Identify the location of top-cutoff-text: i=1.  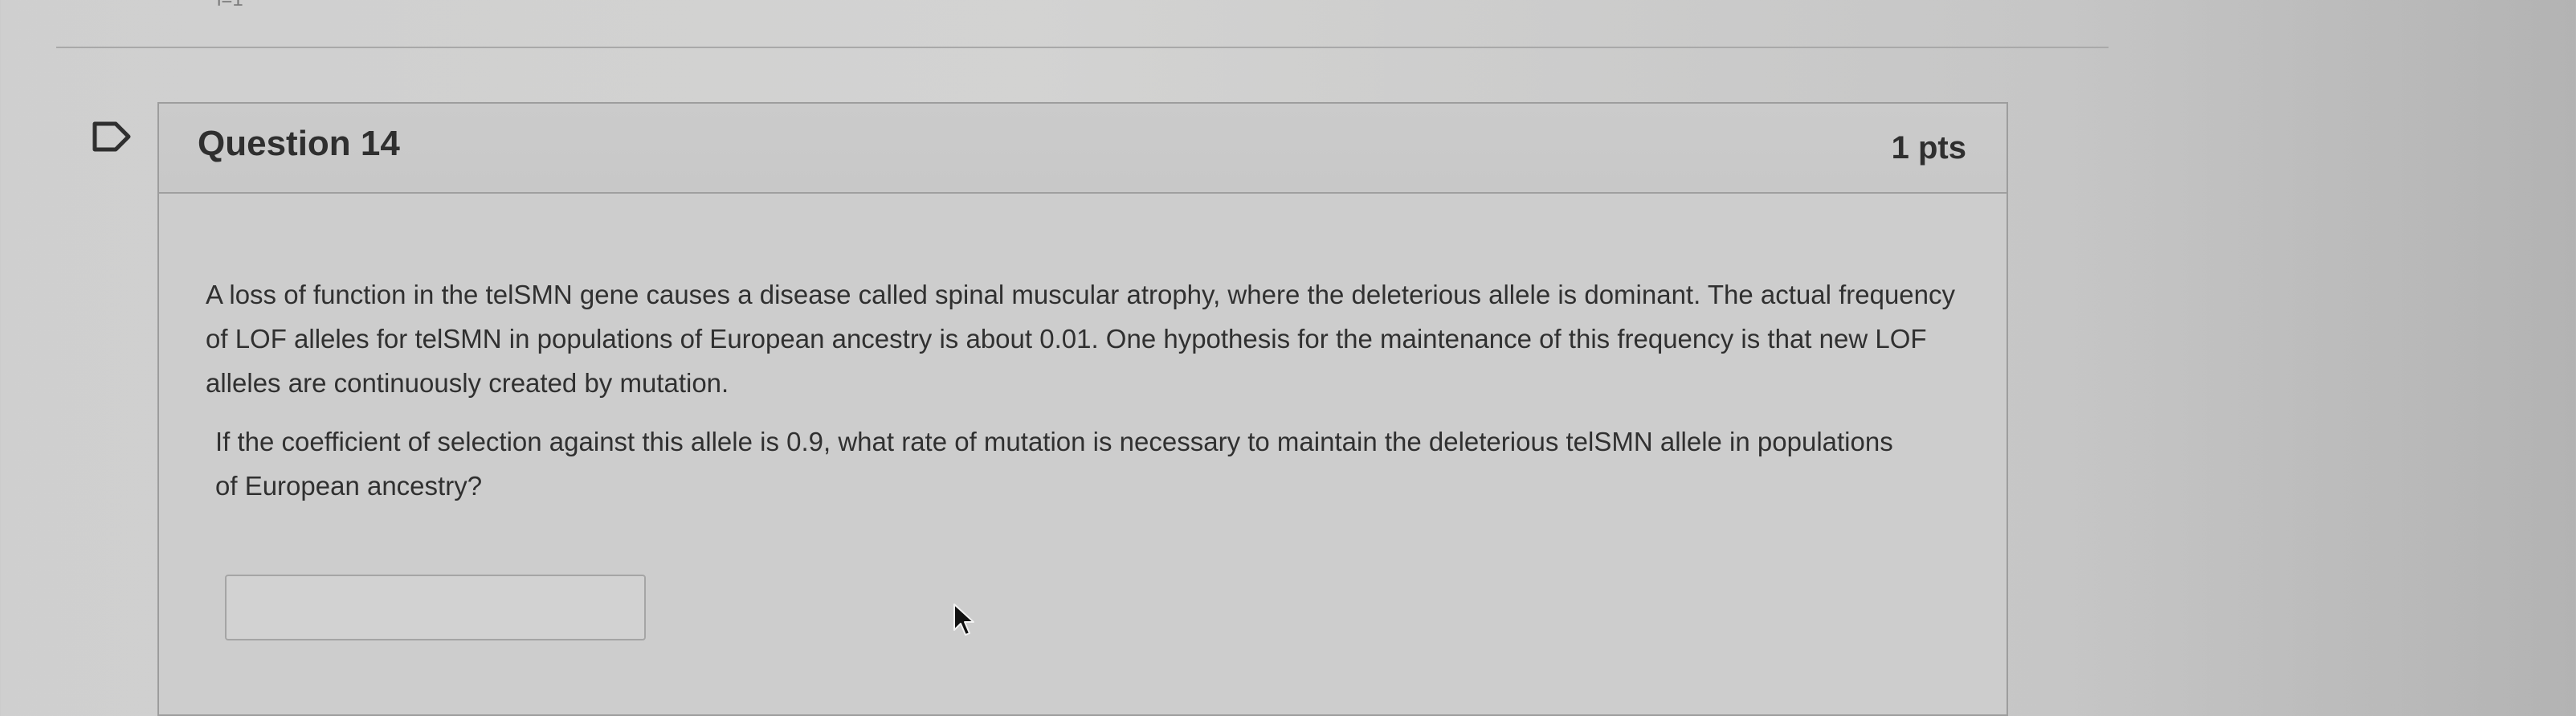
(230, 5).